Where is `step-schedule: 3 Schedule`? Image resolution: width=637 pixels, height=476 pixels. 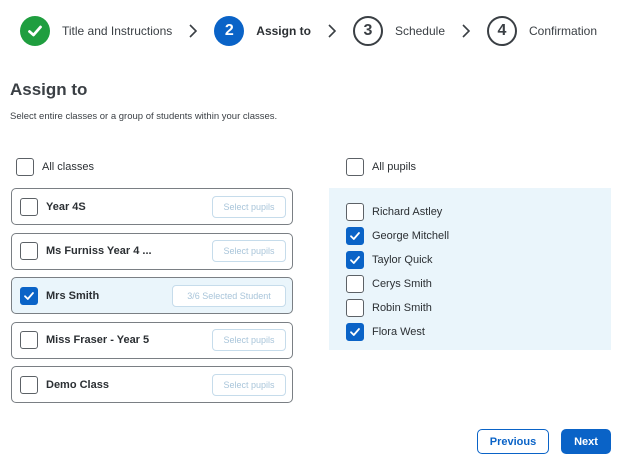
step-schedule: 3 Schedule is located at coordinates (398, 31).